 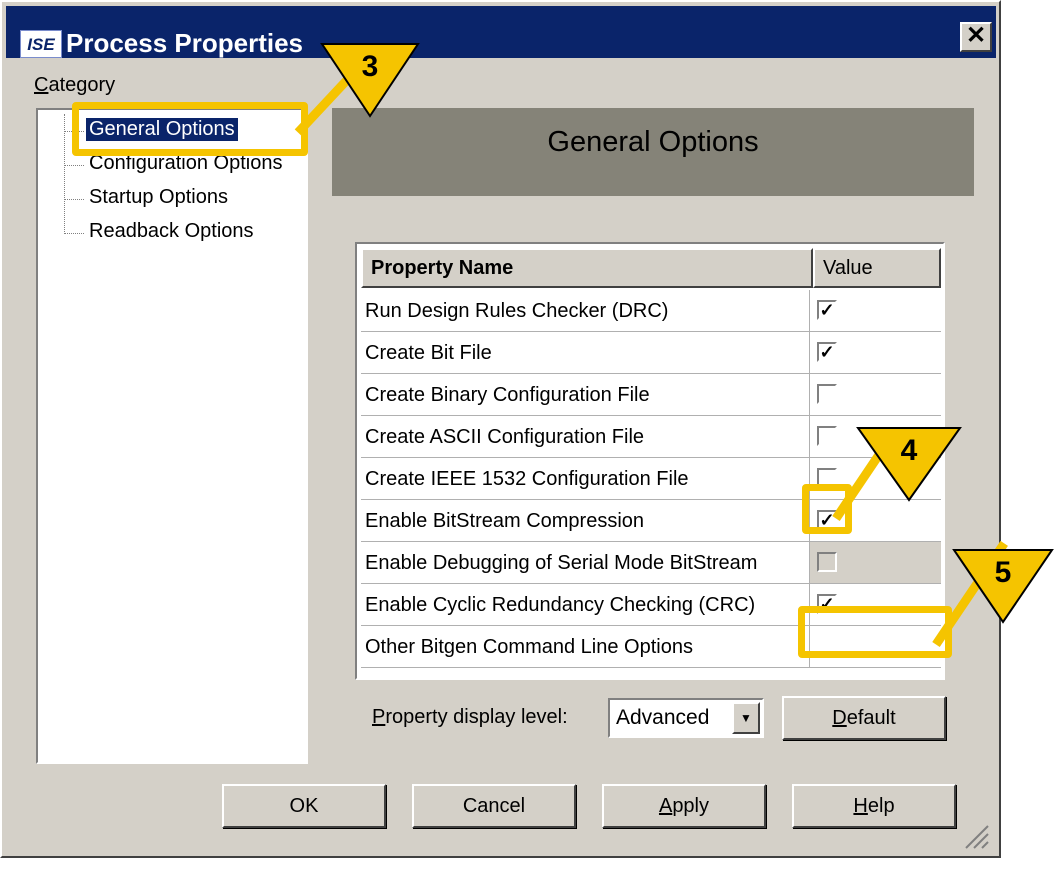 What do you see at coordinates (653, 142) in the screenshot?
I see `category-header-title: General Options` at bounding box center [653, 142].